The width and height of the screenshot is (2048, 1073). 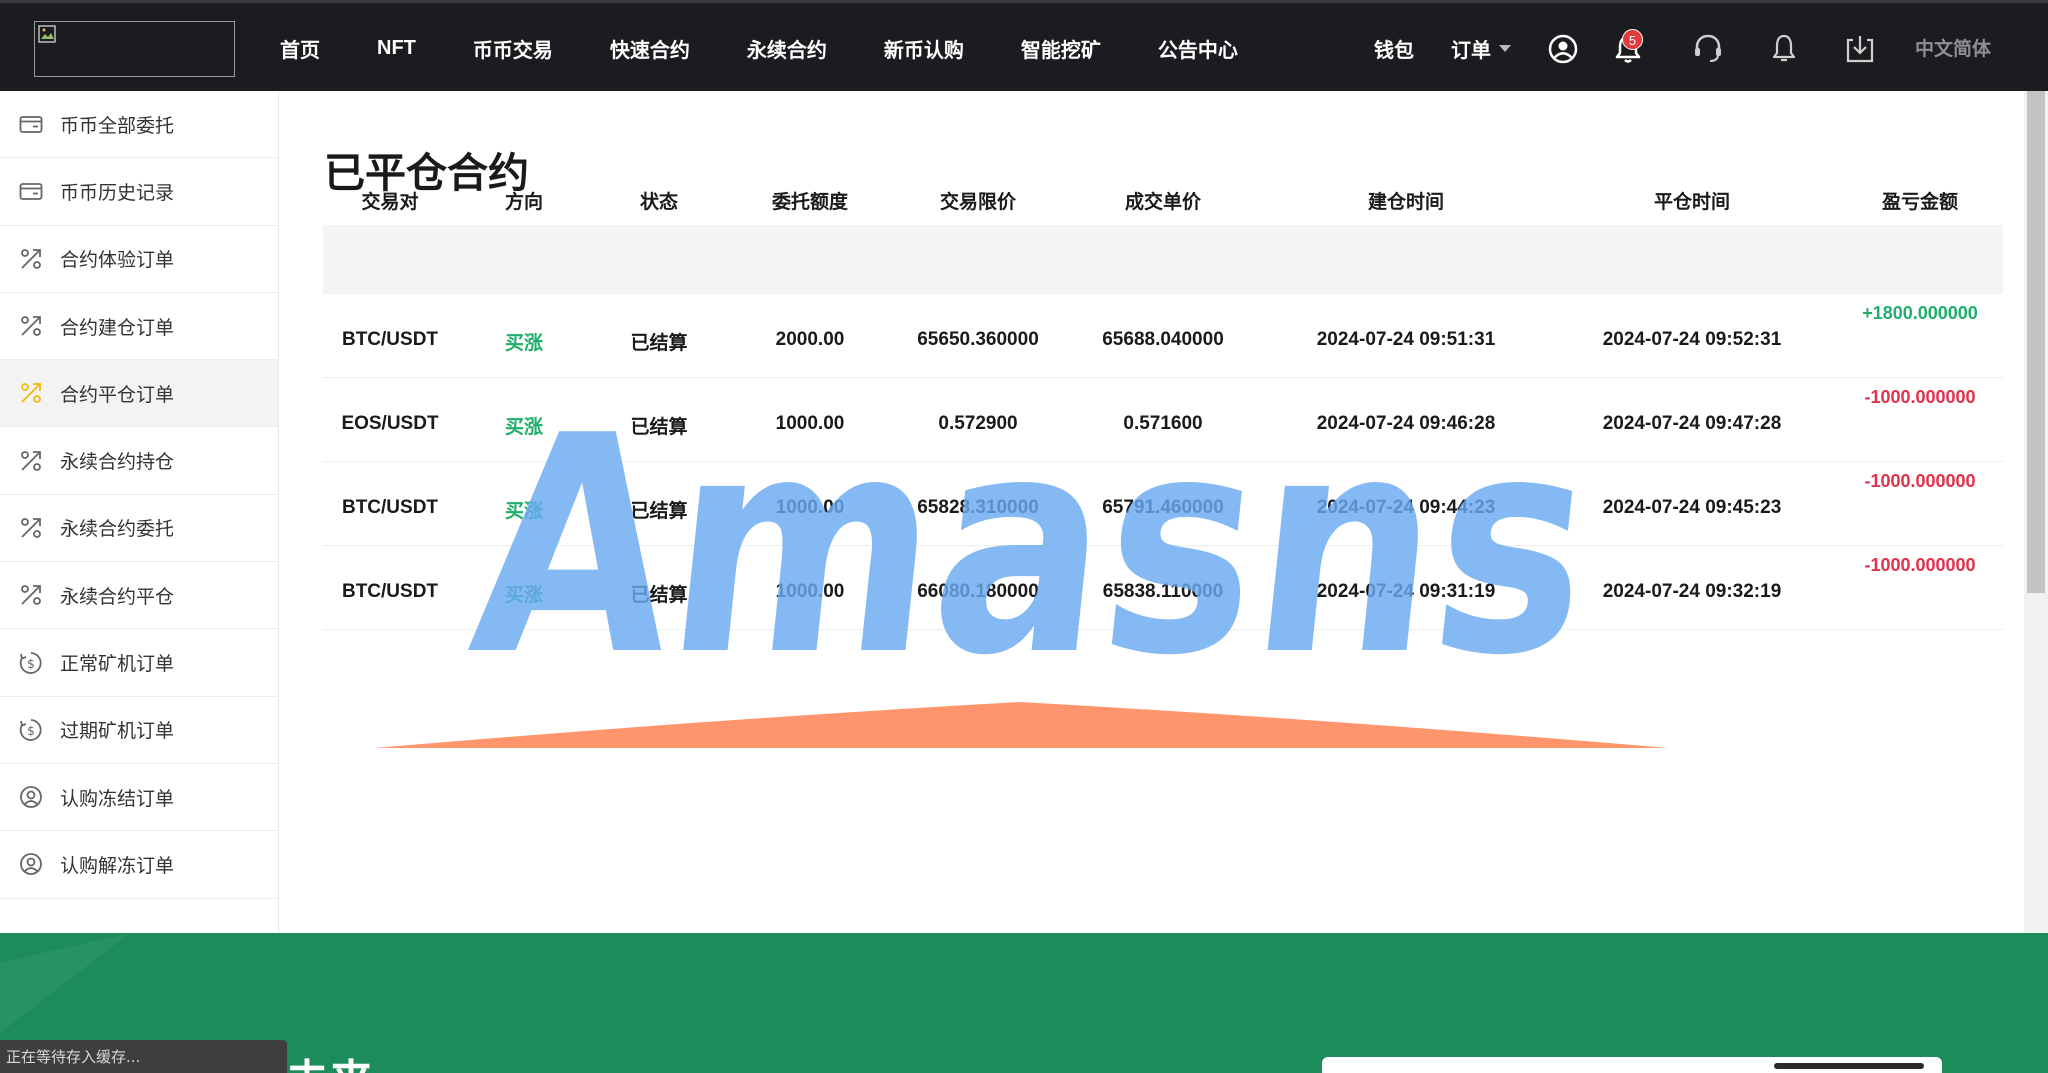 What do you see at coordinates (300, 48) in the screenshot?
I see `nav-home: 首页` at bounding box center [300, 48].